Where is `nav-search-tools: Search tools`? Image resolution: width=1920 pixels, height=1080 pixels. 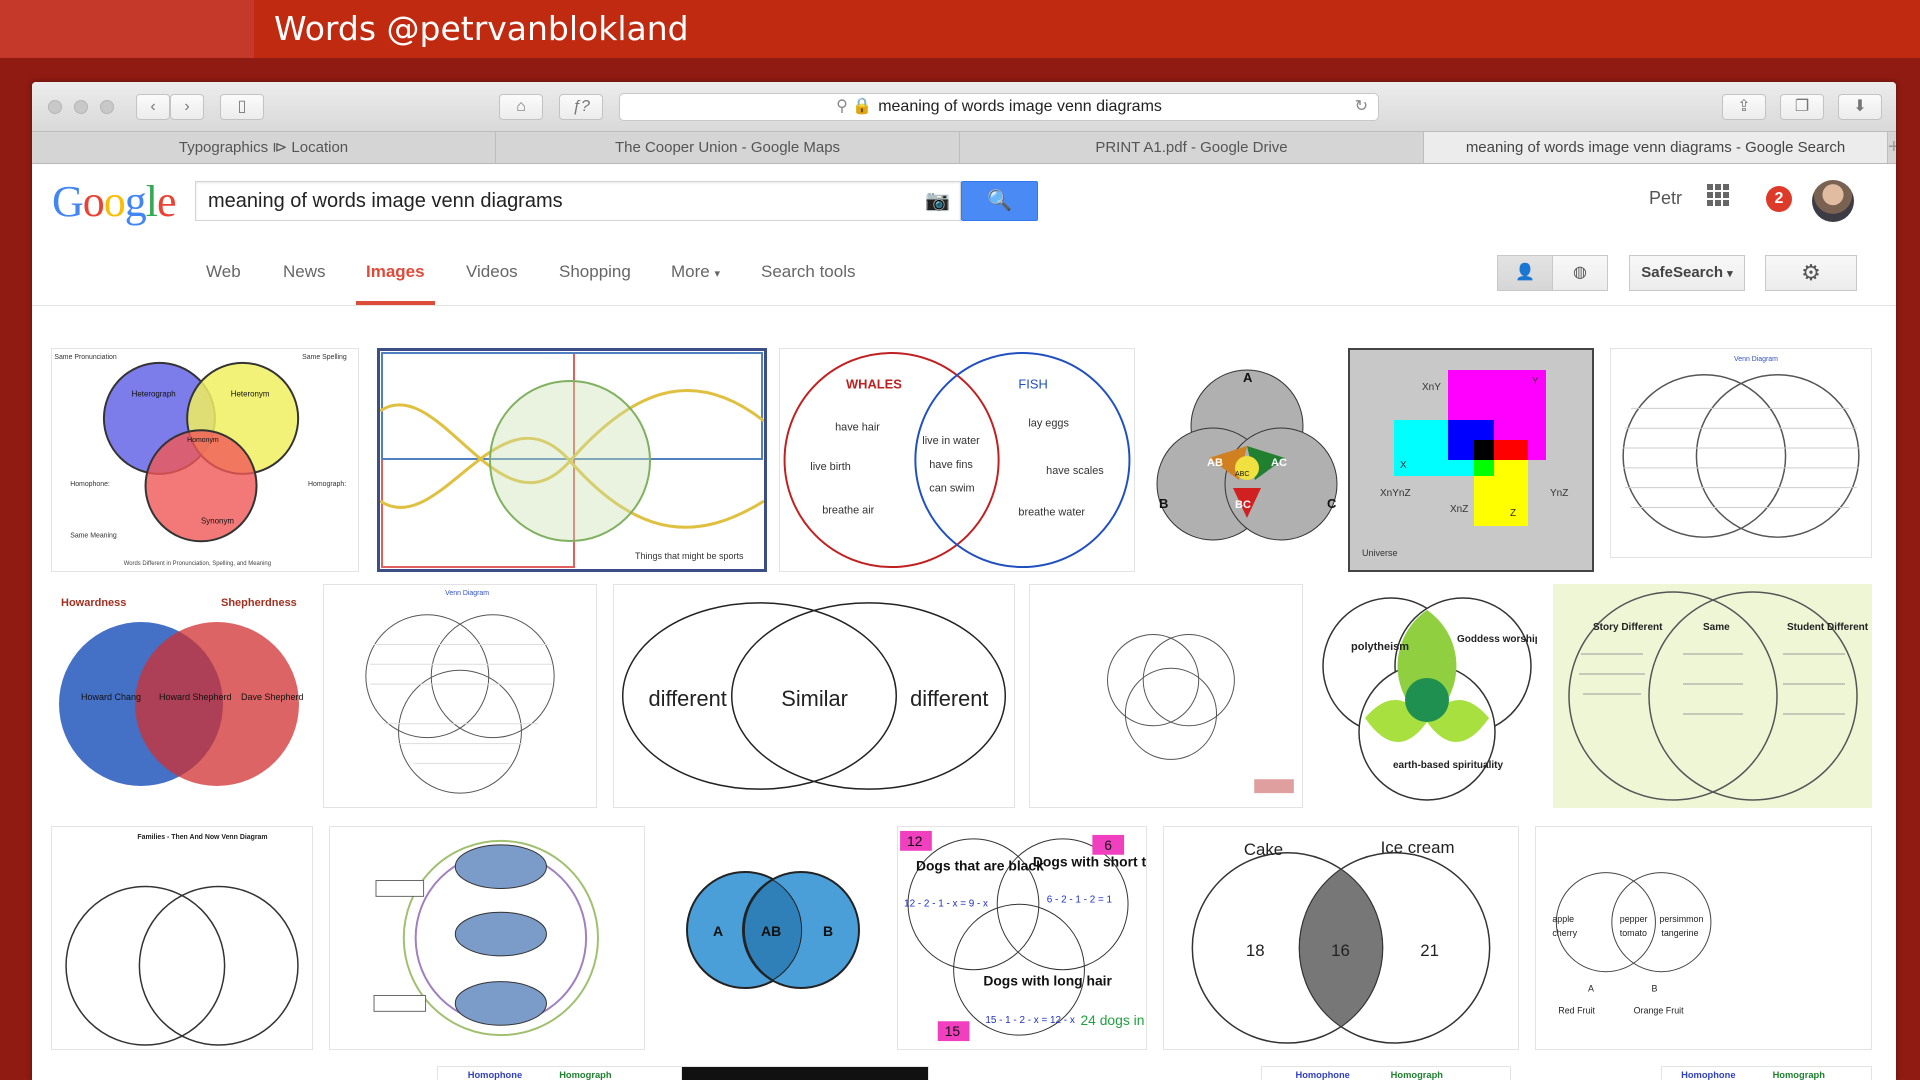
nav-search-tools: Search tools is located at coordinates (808, 272).